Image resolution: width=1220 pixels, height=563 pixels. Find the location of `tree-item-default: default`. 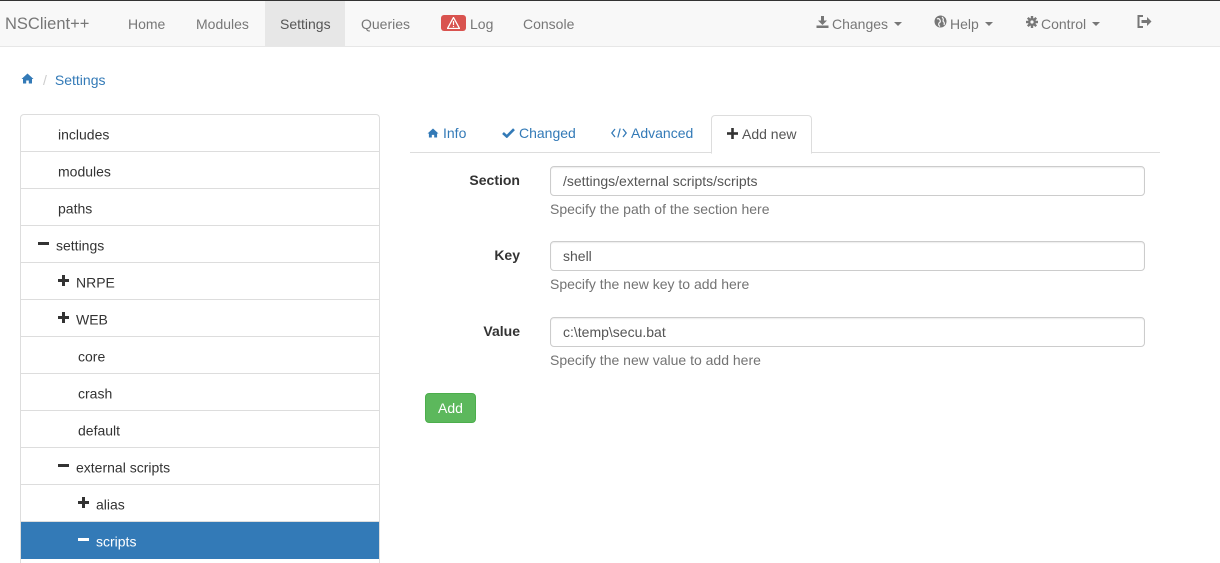

tree-item-default: default is located at coordinates (200, 429).